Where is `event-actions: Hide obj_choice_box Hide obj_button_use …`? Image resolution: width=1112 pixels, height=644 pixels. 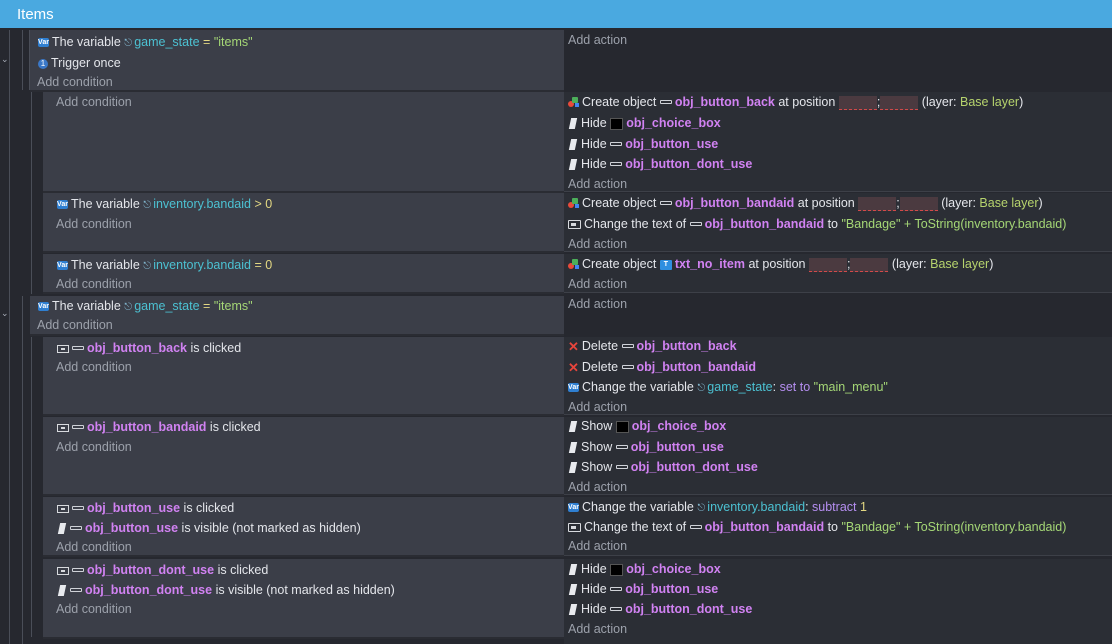 event-actions: Hide obj_choice_box Hide obj_button_use … is located at coordinates (838, 601).